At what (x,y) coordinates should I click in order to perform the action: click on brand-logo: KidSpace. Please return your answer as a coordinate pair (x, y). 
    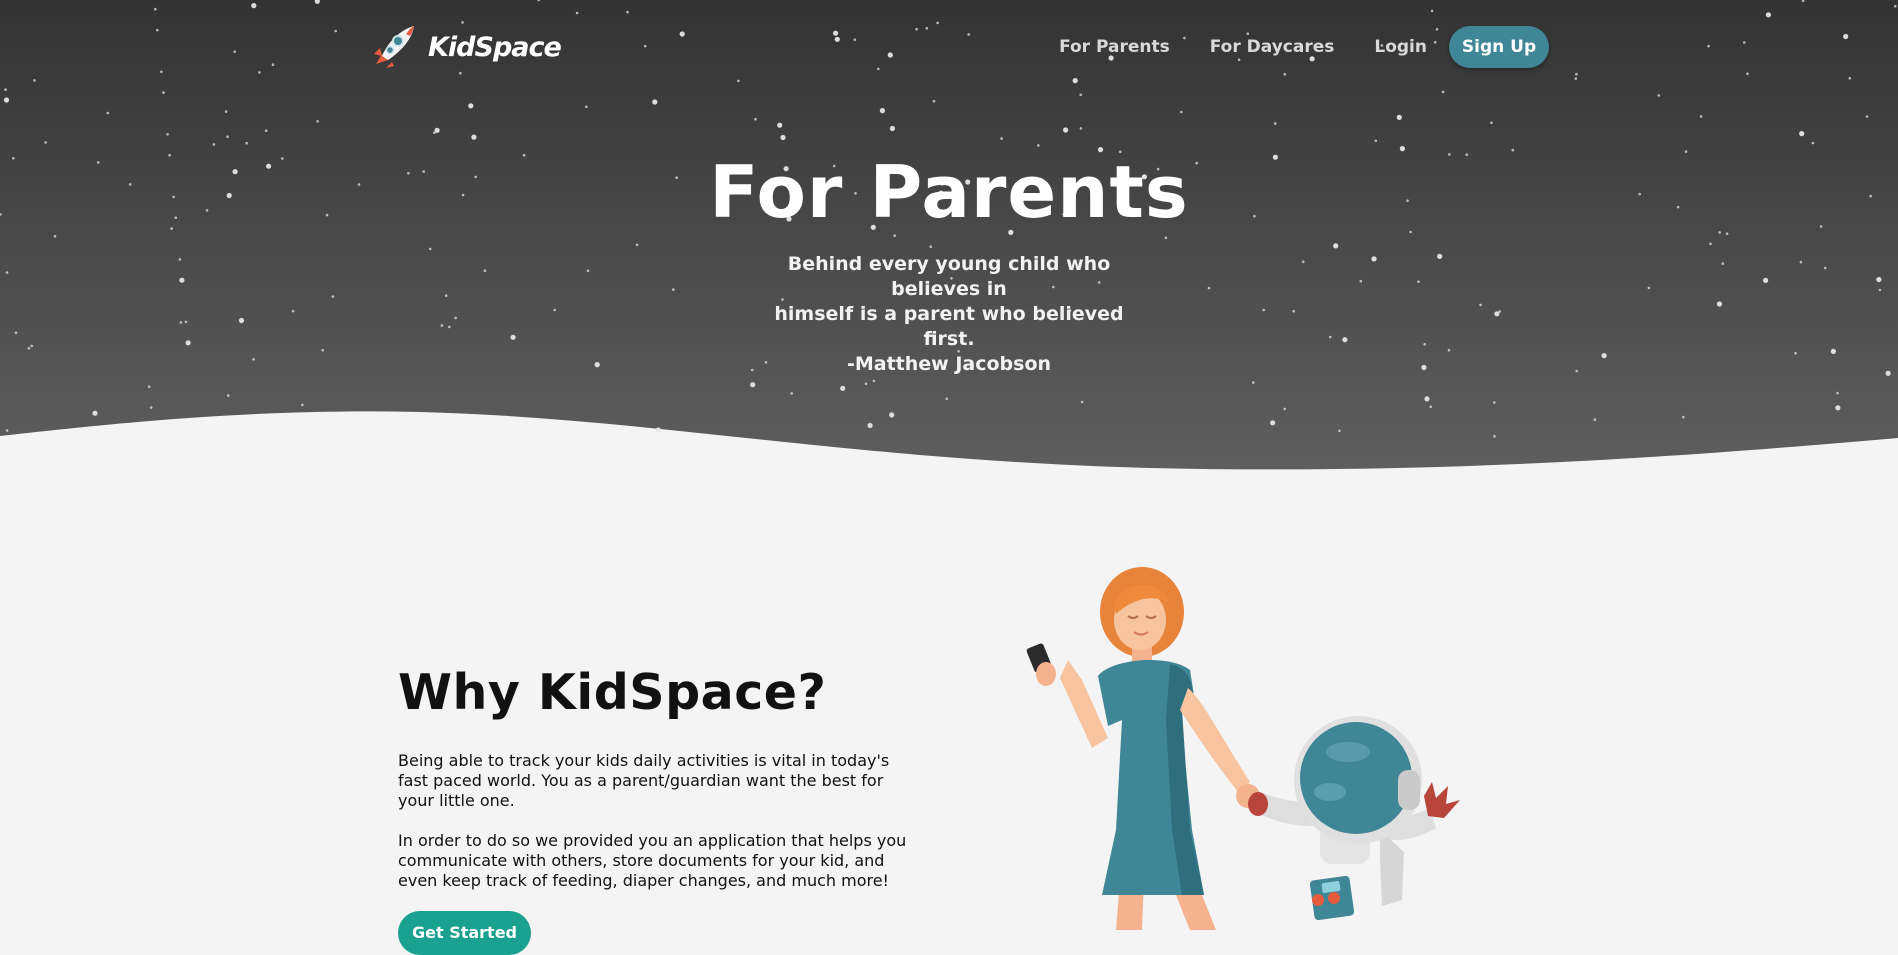
    Looking at the image, I should click on (466, 47).